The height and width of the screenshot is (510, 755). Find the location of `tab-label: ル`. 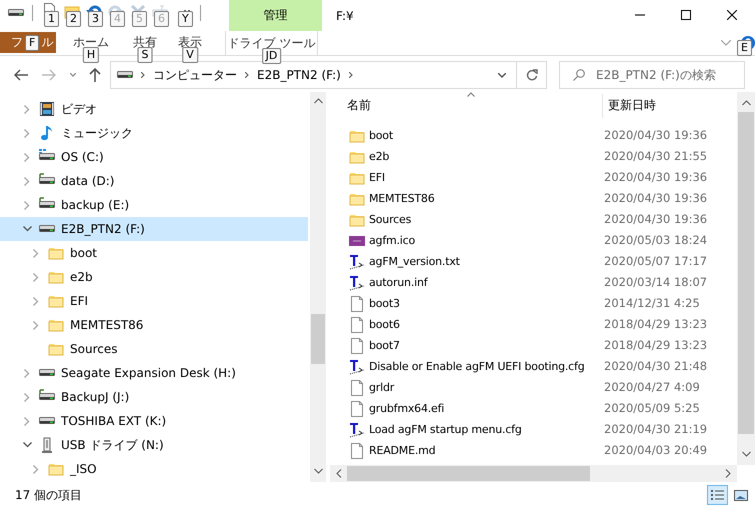

tab-label: ル is located at coordinates (47, 42).